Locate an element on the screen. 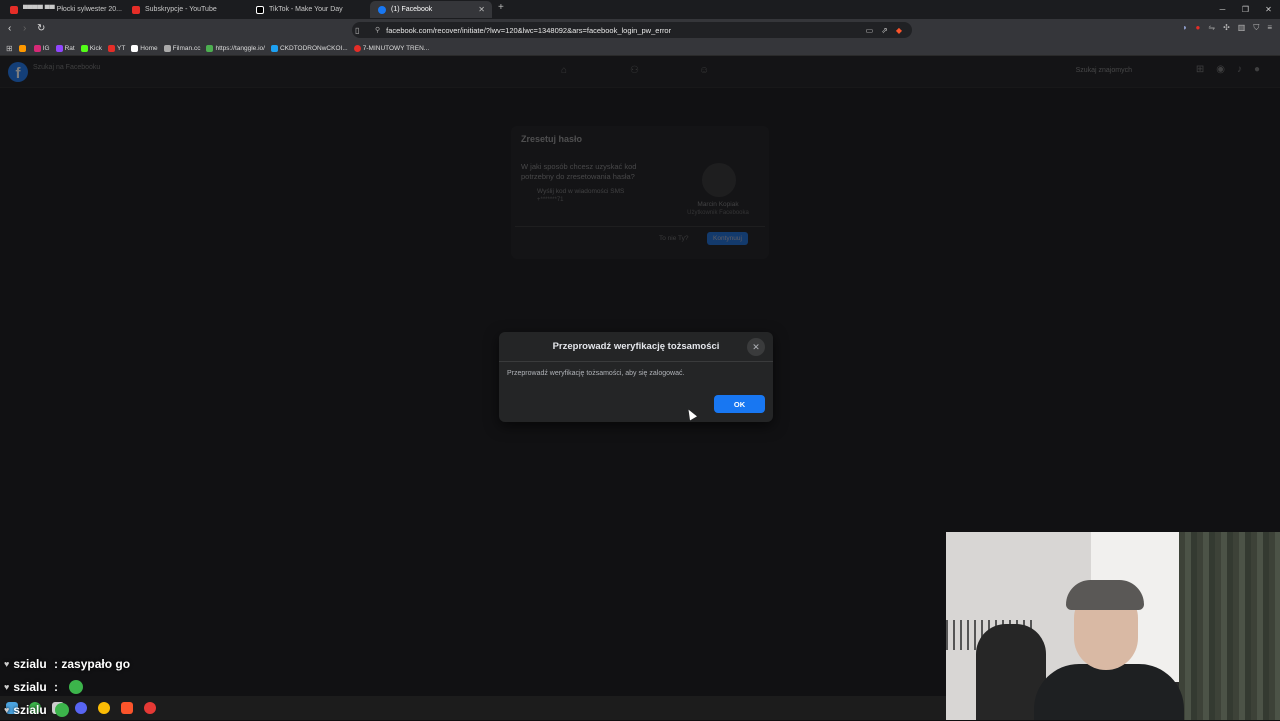 Image resolution: width=1280 pixels, height=721 pixels. tab-tiktok: TikTok - Make Your Day is located at coordinates (309, 9).